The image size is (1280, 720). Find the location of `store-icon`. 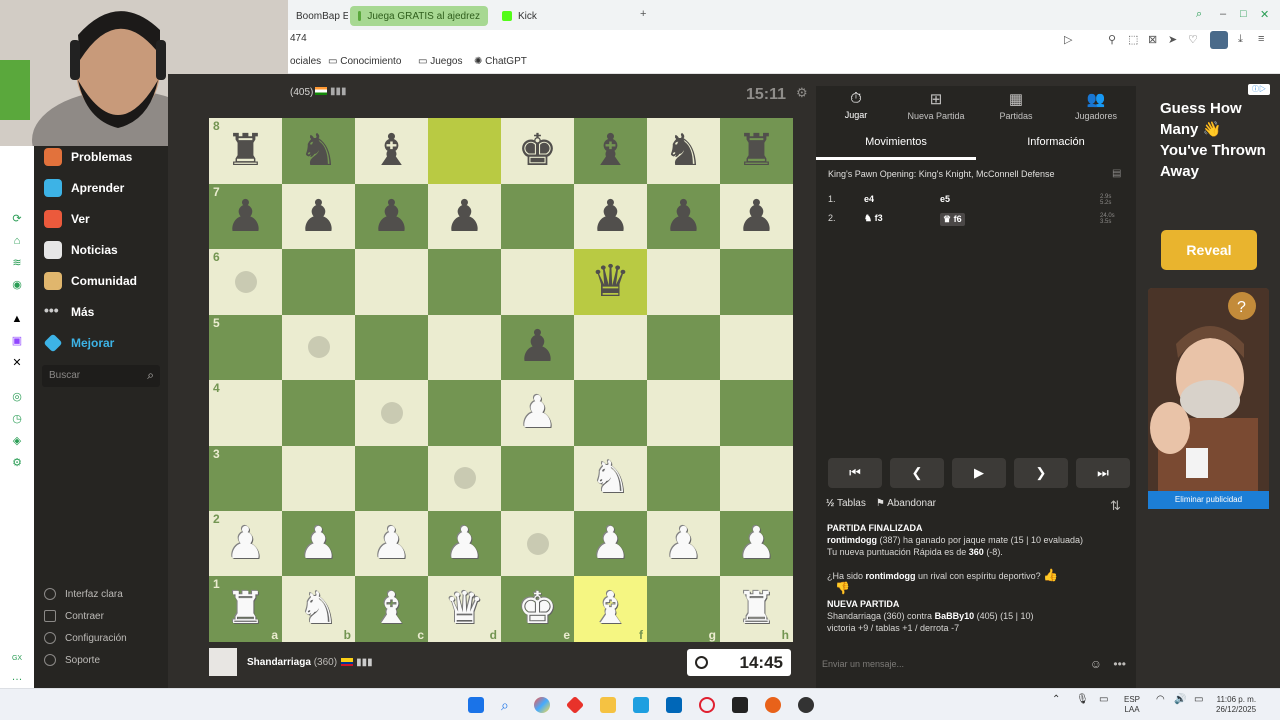

store-icon is located at coordinates (674, 705).